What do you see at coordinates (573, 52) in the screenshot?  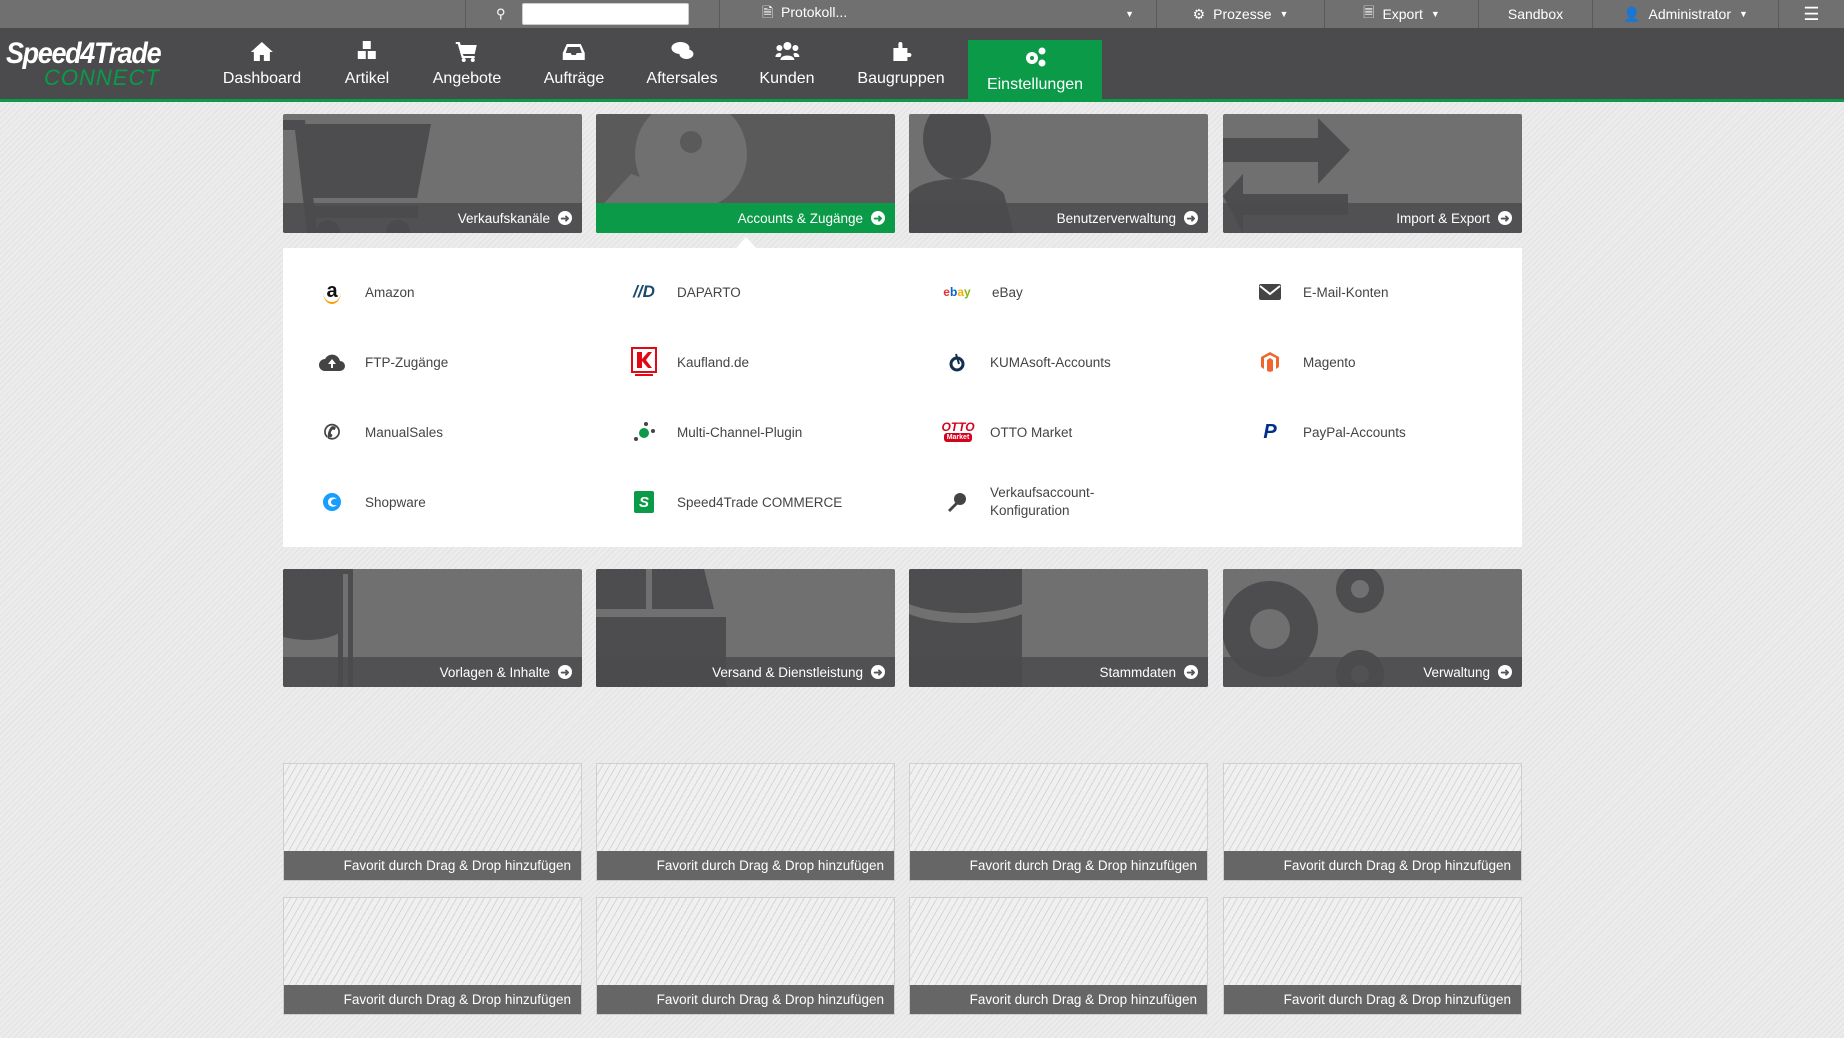 I see `inbox-icon` at bounding box center [573, 52].